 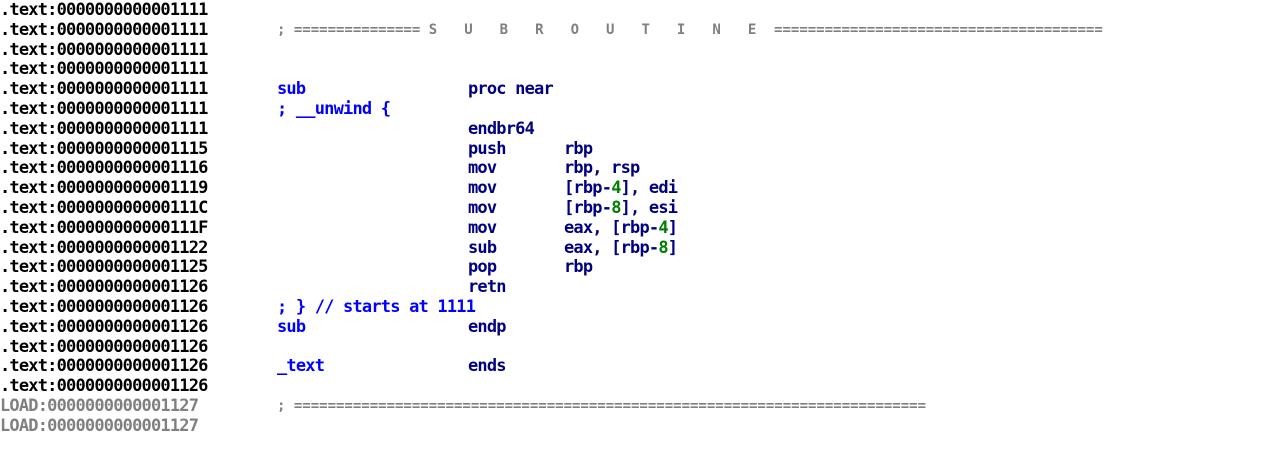 What do you see at coordinates (632, 327) in the screenshot?
I see `listing-line: .text:0000000000001126 sub endp` at bounding box center [632, 327].